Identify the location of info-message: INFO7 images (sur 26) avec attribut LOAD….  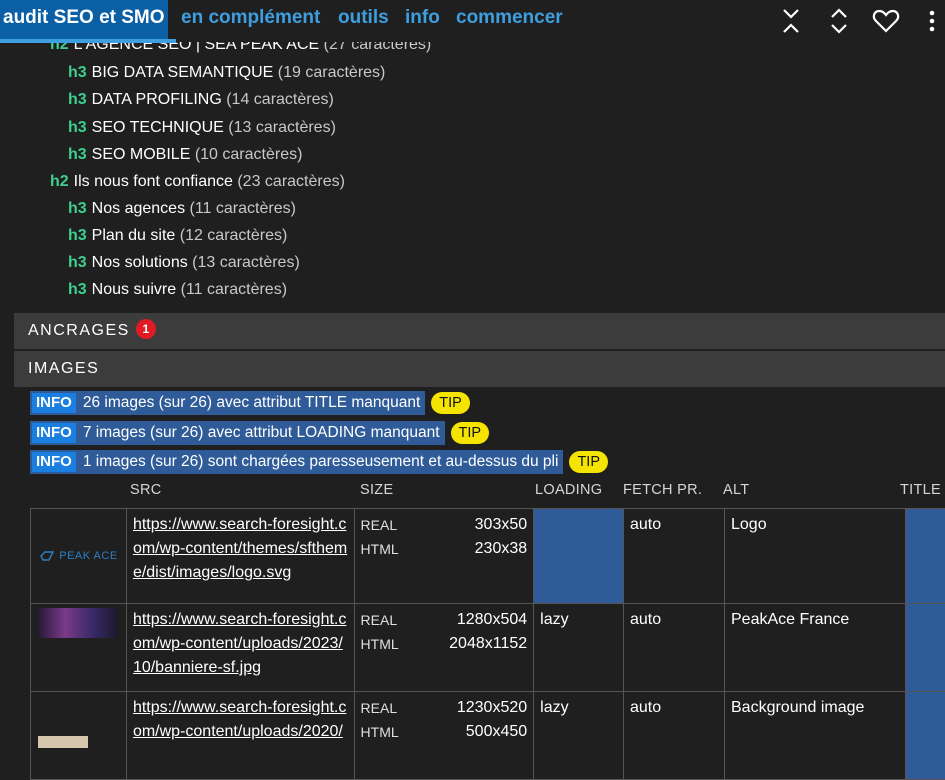
(259, 433).